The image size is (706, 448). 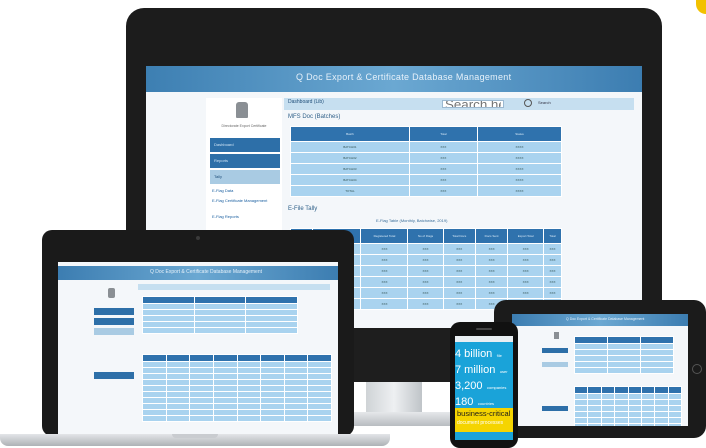 I want to click on table-cell: BATCH04, so click(x=350, y=180).